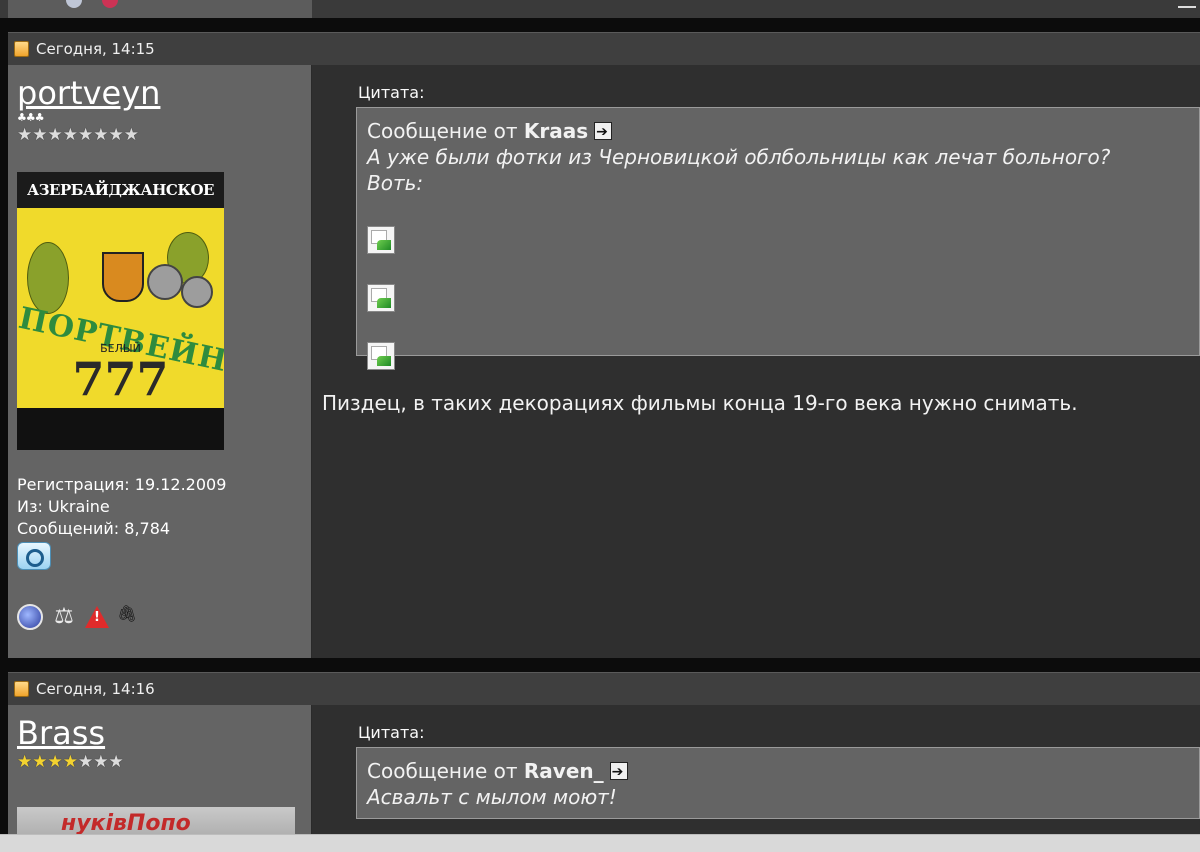 The height and width of the screenshot is (852, 1200). Describe the element at coordinates (492, 797) in the screenshot. I see `quote-text: Асвальт с мылом моют!` at that location.